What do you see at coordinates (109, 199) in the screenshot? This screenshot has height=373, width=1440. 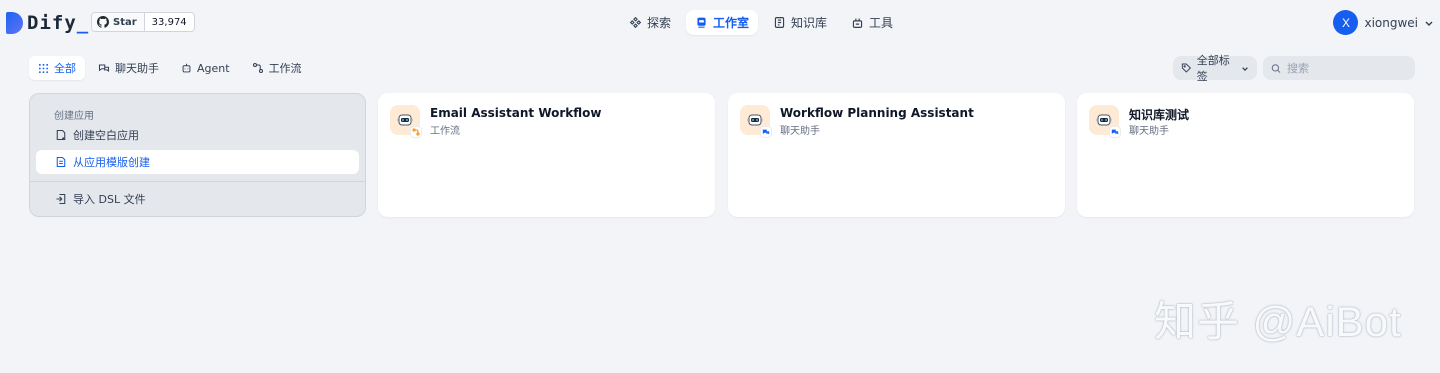 I see `import-dsl-label: 导入 DSL 文件` at bounding box center [109, 199].